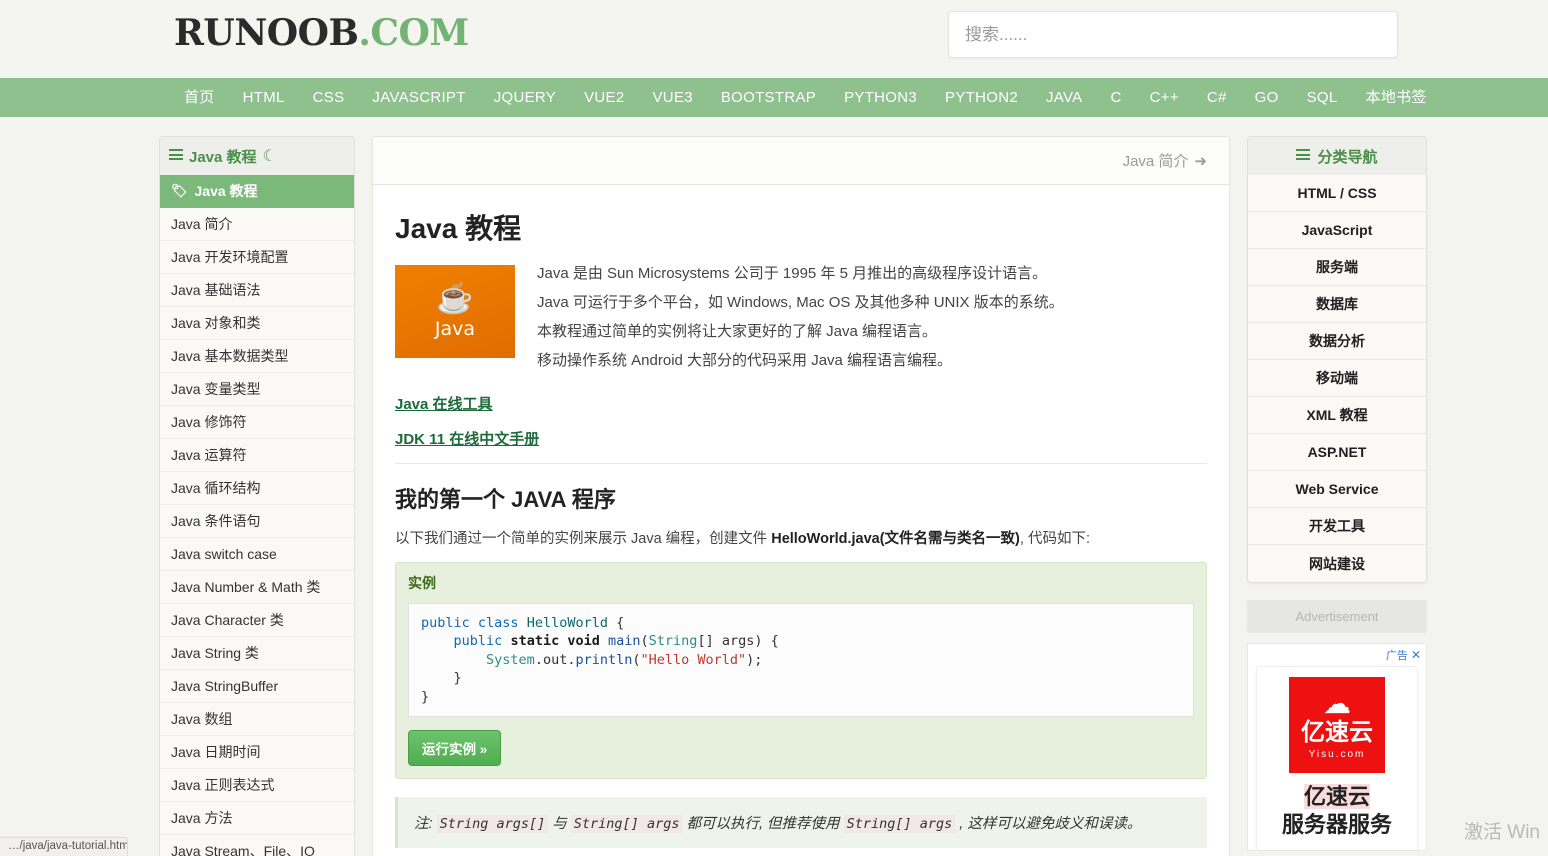 This screenshot has height=856, width=1548. I want to click on nav-item-jquery: JQUERY, so click(525, 97).